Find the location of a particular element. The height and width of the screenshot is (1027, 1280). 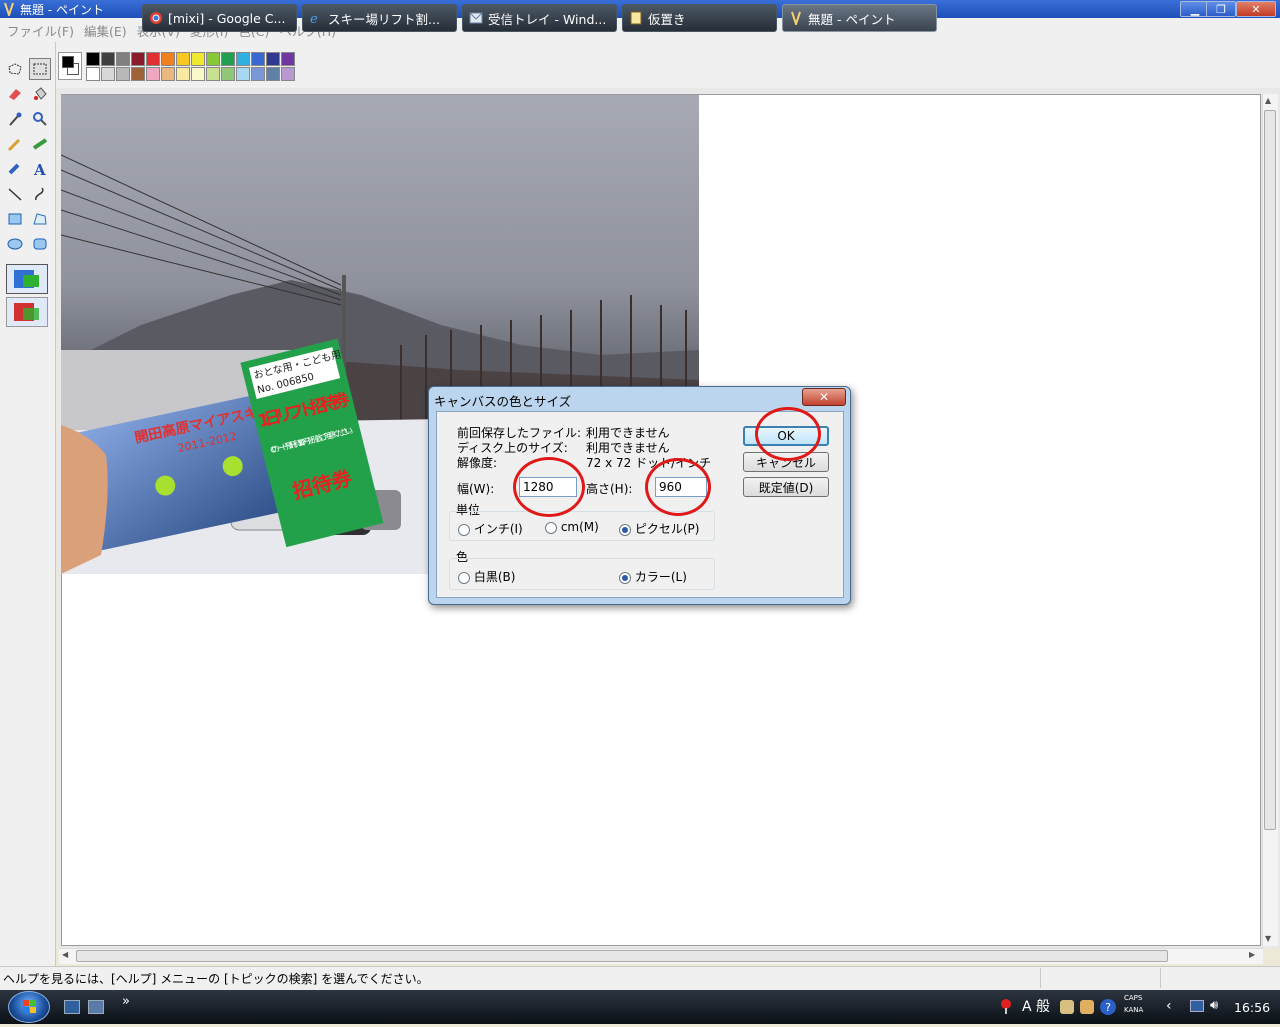

svg-text: A is located at coordinates (39, 169).